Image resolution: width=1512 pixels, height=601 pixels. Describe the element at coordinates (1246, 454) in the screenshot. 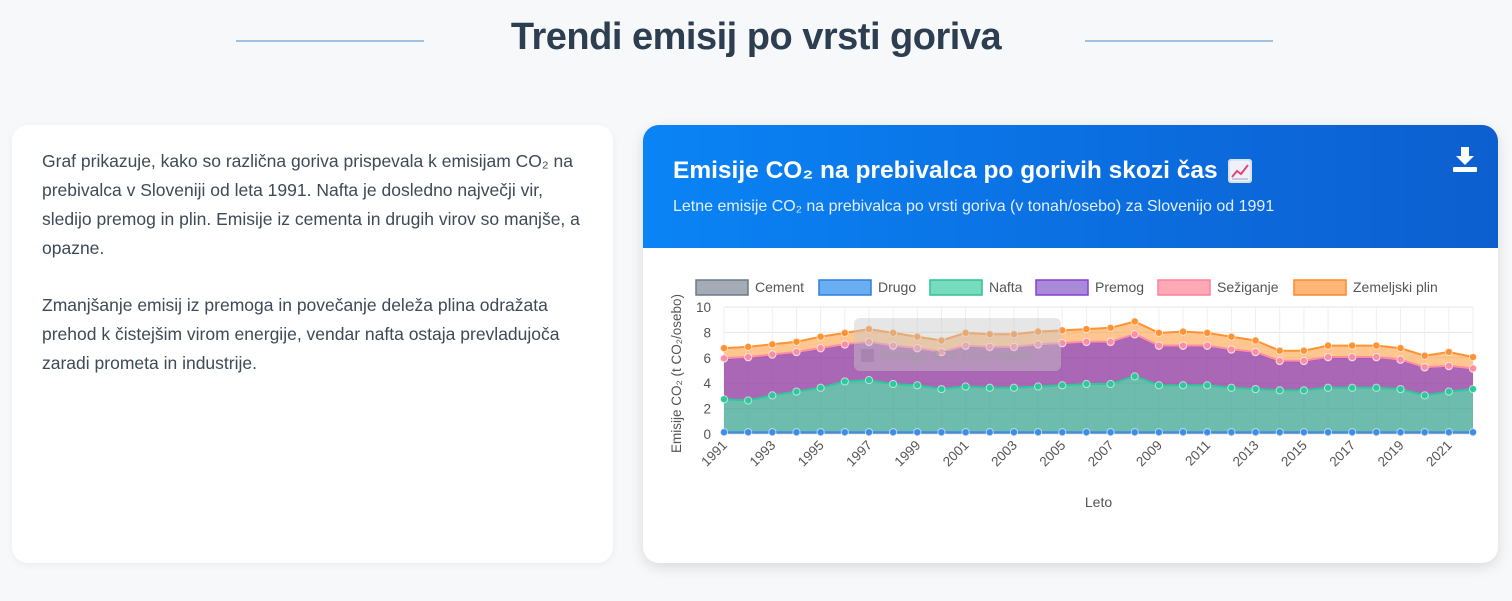

I see `x-tick-label: 2013` at that location.